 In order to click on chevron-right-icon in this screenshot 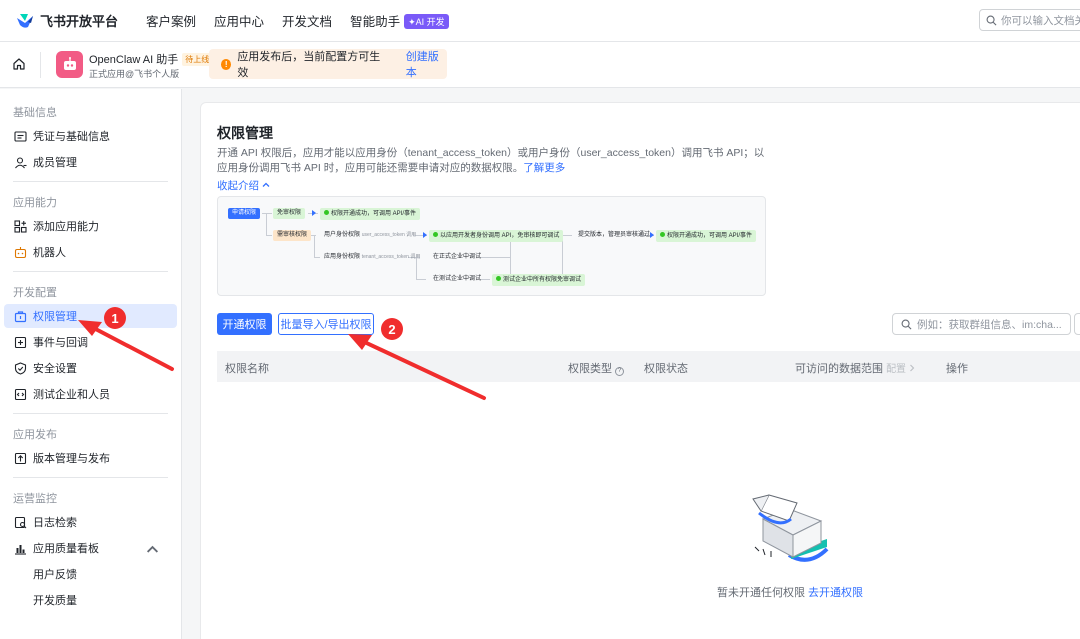, I will do `click(912, 368)`.